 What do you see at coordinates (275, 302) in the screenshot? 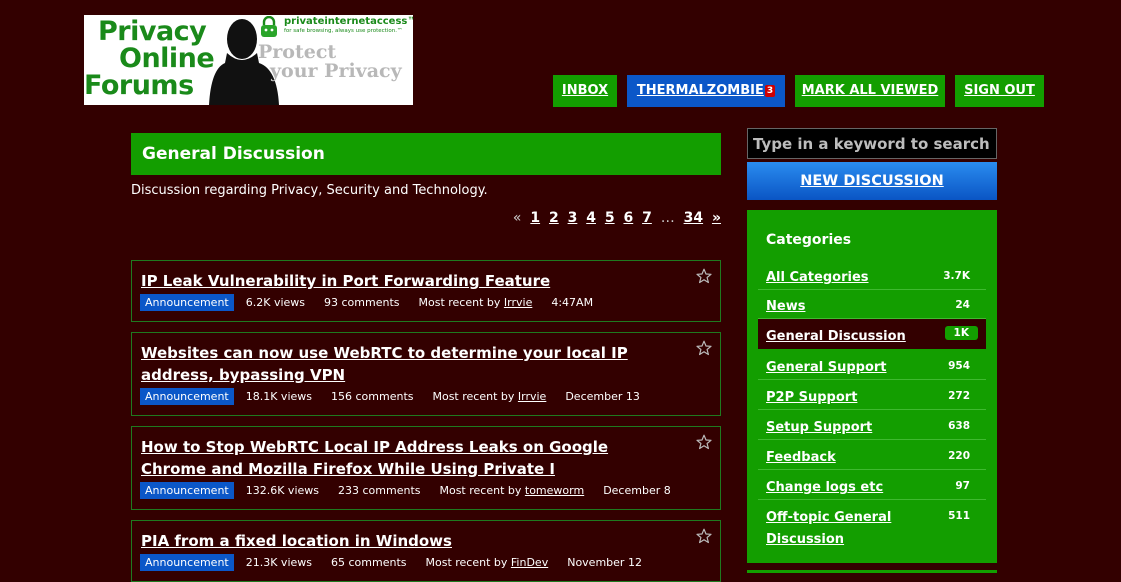
I see `views-count: 6.2K views` at bounding box center [275, 302].